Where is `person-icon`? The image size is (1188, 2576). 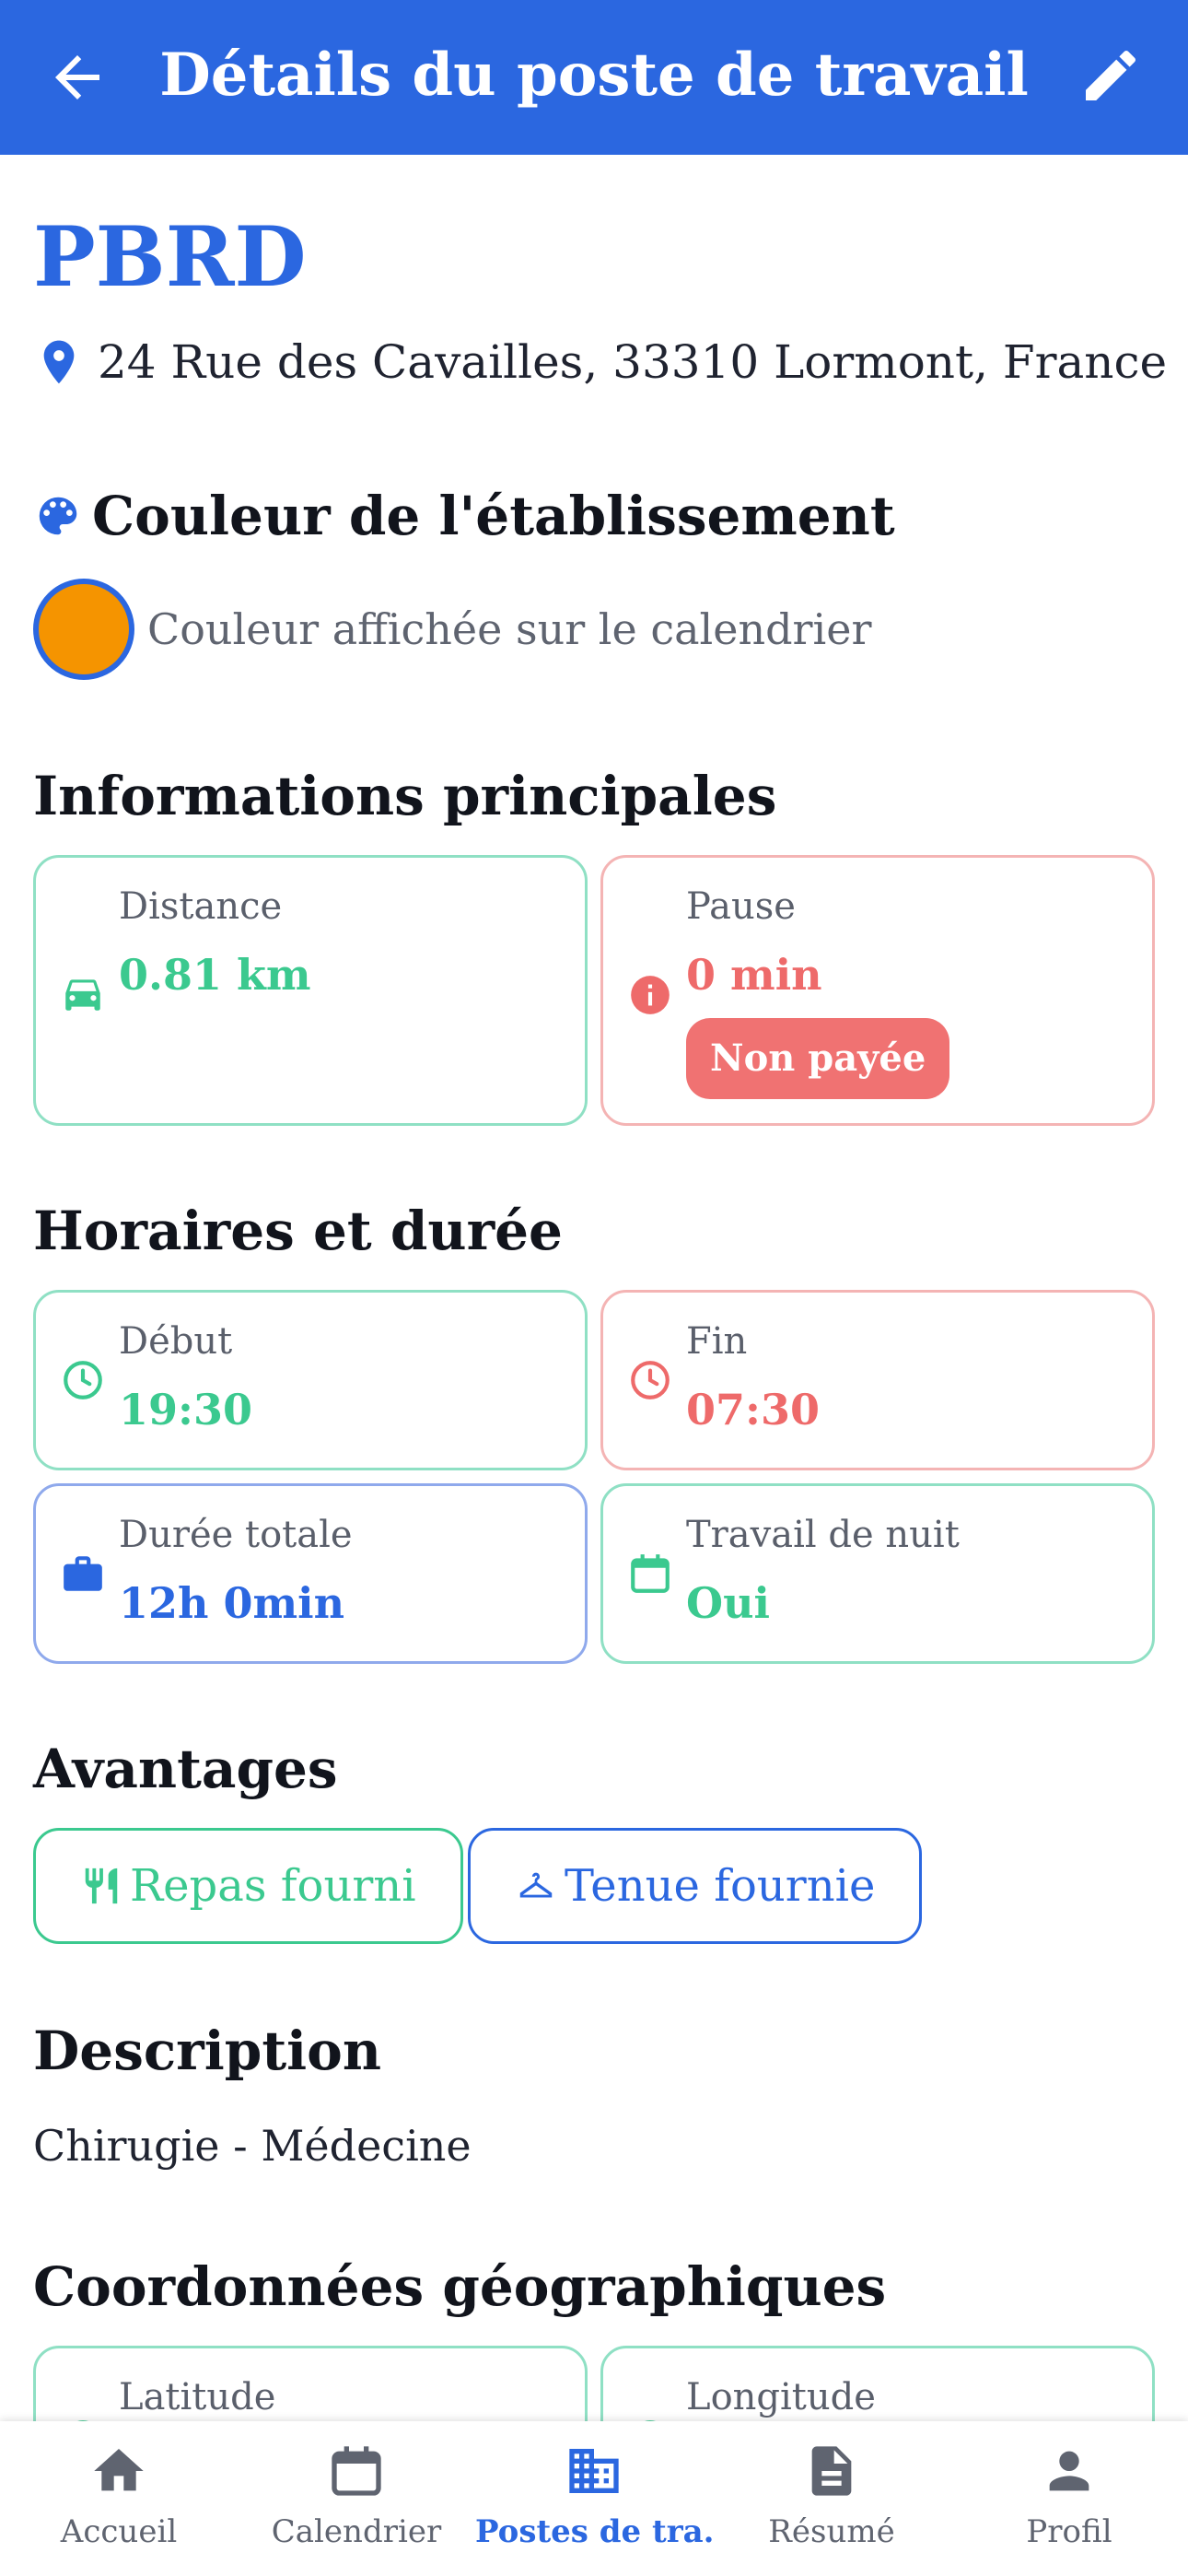
person-icon is located at coordinates (1069, 2471).